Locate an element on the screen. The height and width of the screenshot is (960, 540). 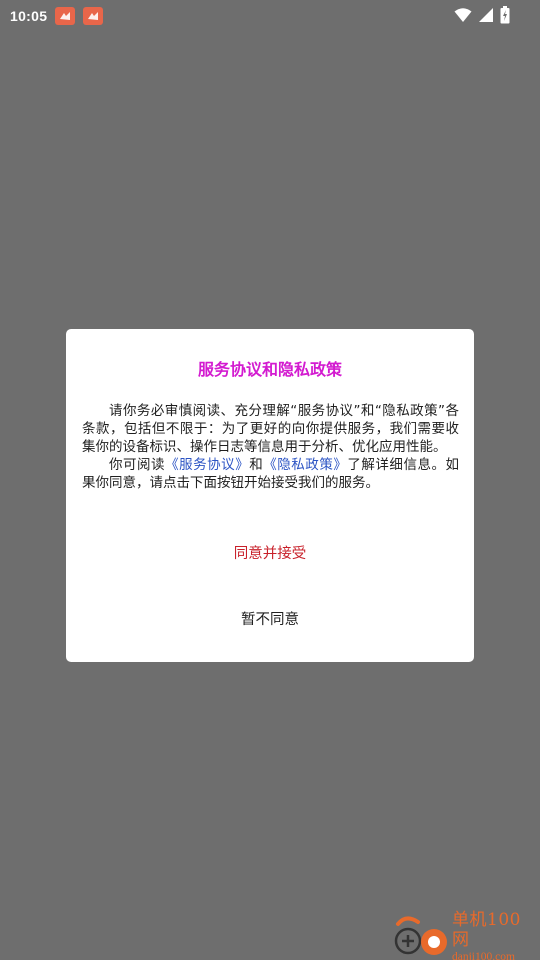
disagree-button: 暂不同意 is located at coordinates (270, 618).